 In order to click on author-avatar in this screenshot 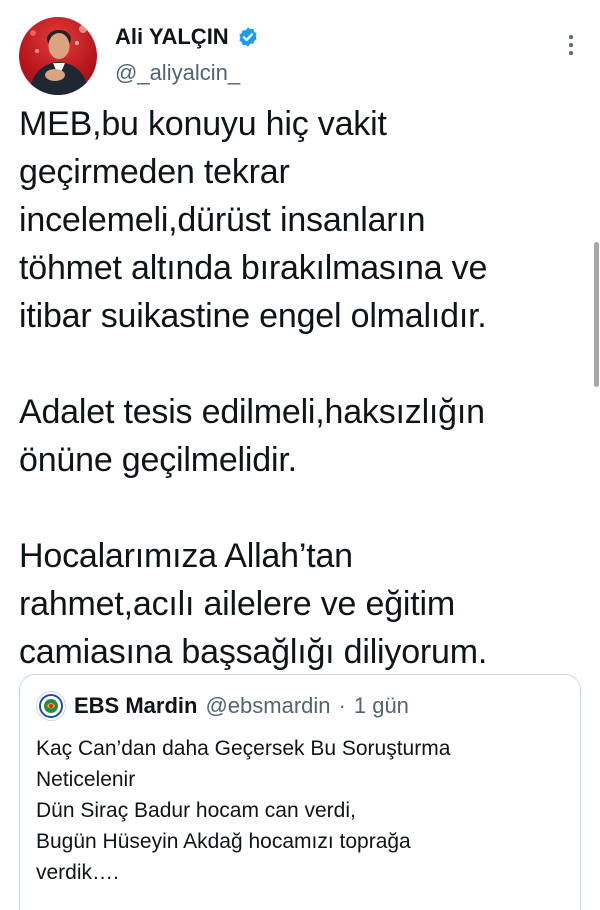, I will do `click(58, 56)`.